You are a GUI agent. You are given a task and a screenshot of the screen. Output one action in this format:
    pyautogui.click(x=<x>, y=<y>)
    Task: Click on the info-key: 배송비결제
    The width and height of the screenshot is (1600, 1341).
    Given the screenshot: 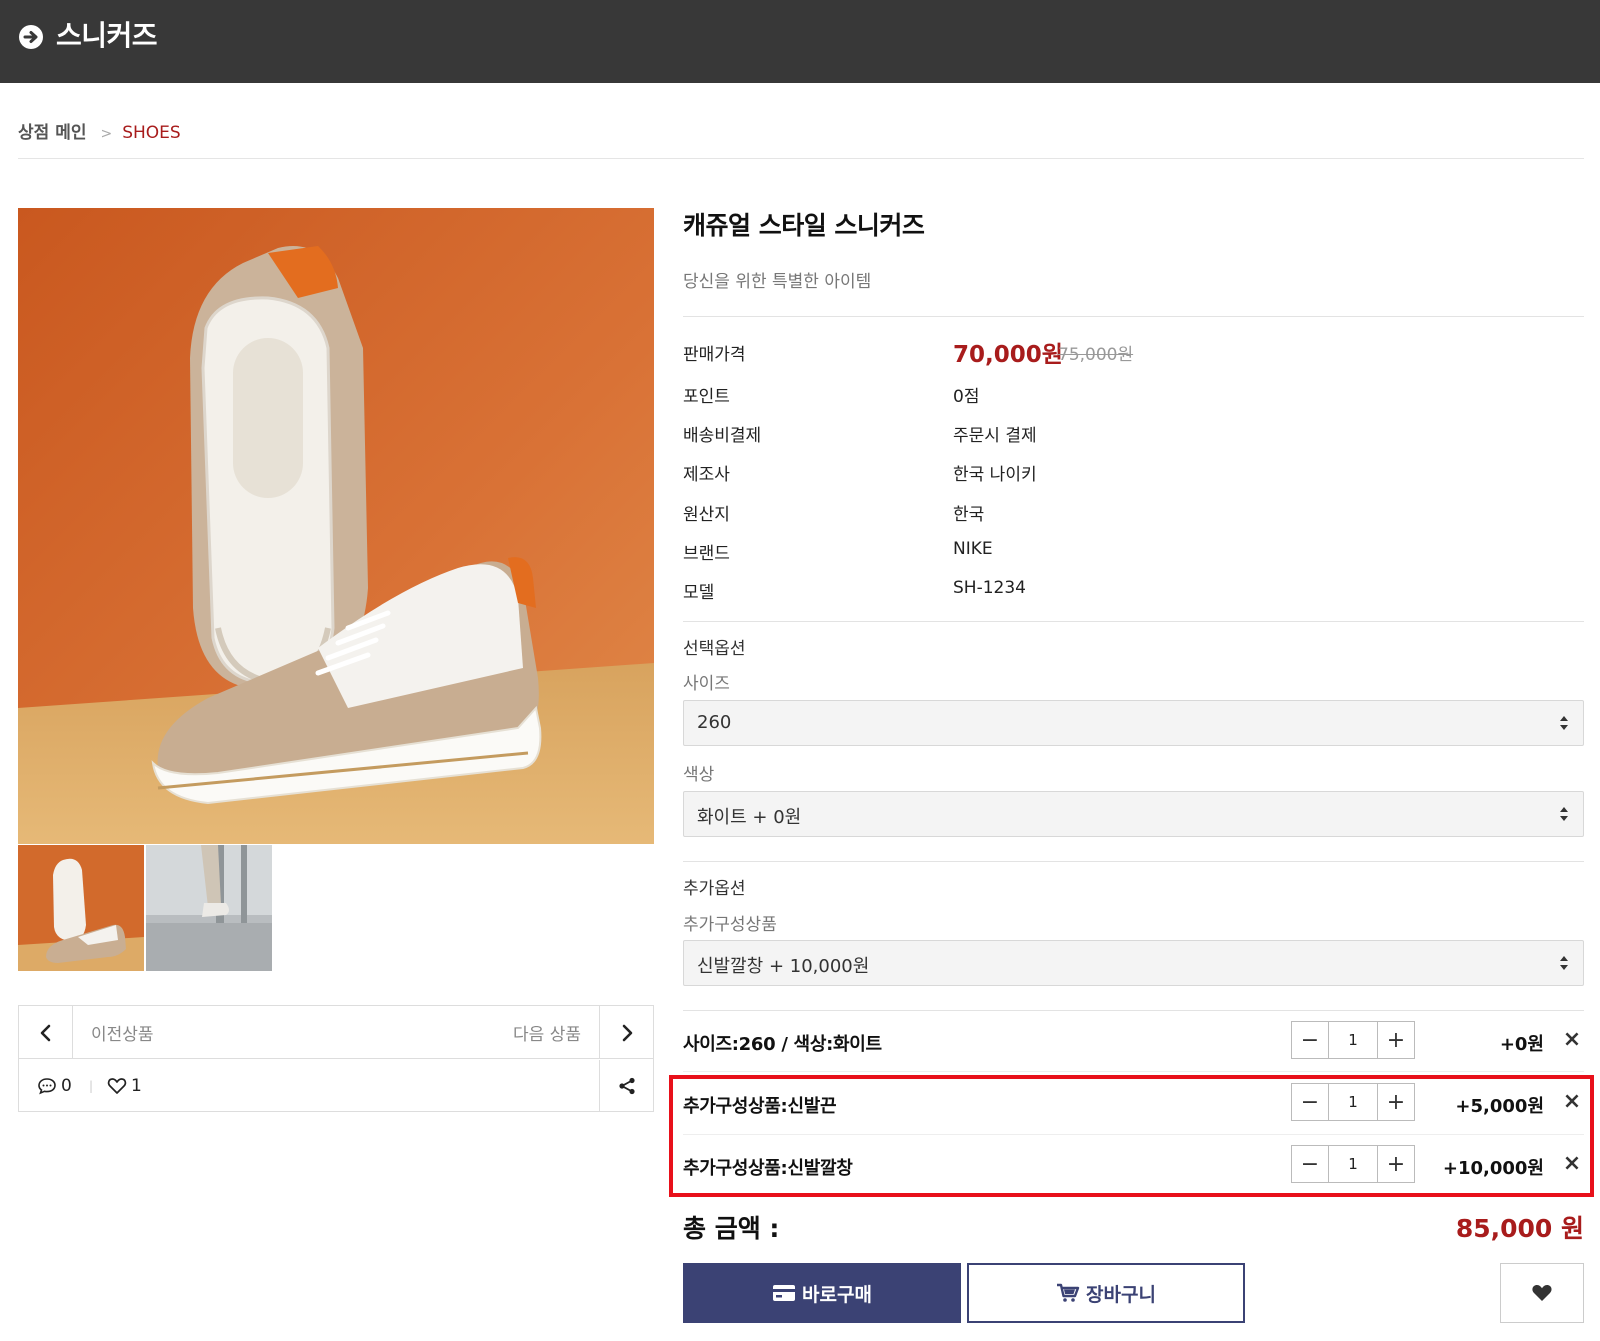 What is the action you would take?
    pyautogui.click(x=722, y=436)
    